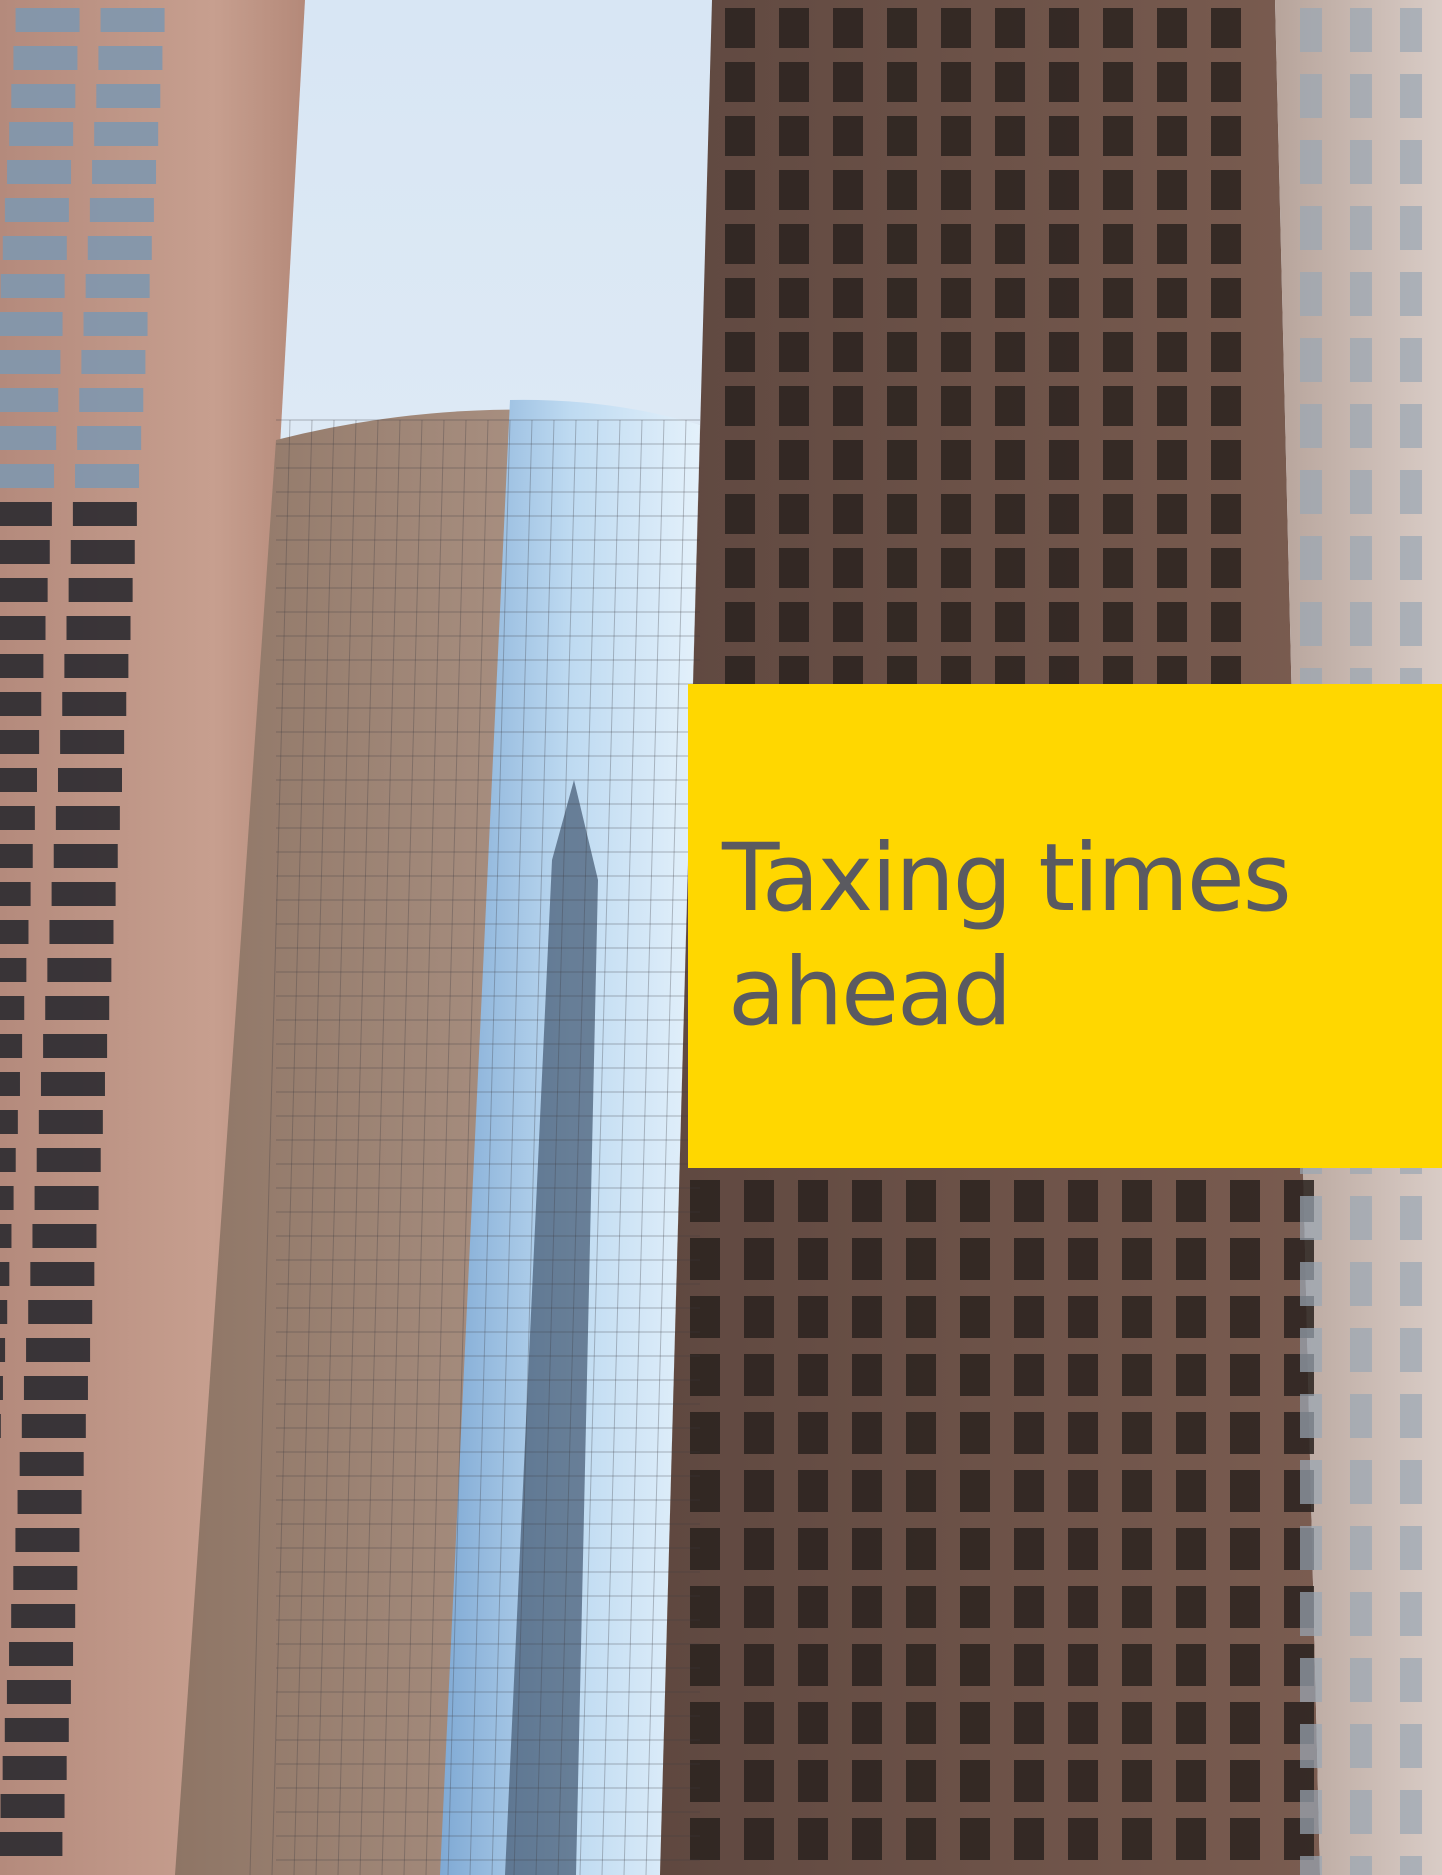  I want to click on cover-title: Taxing times ahead, so click(1062, 936).